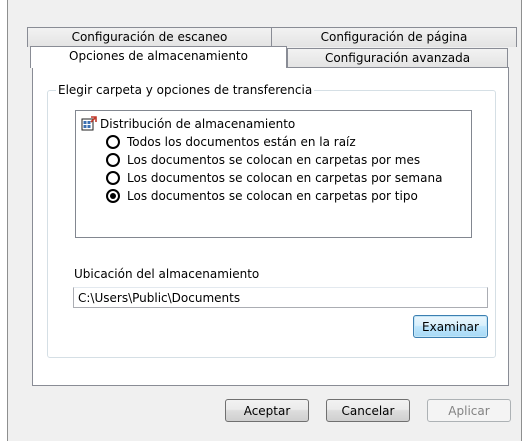  I want to click on tab-page-settings: Configuración de página, so click(394, 37).